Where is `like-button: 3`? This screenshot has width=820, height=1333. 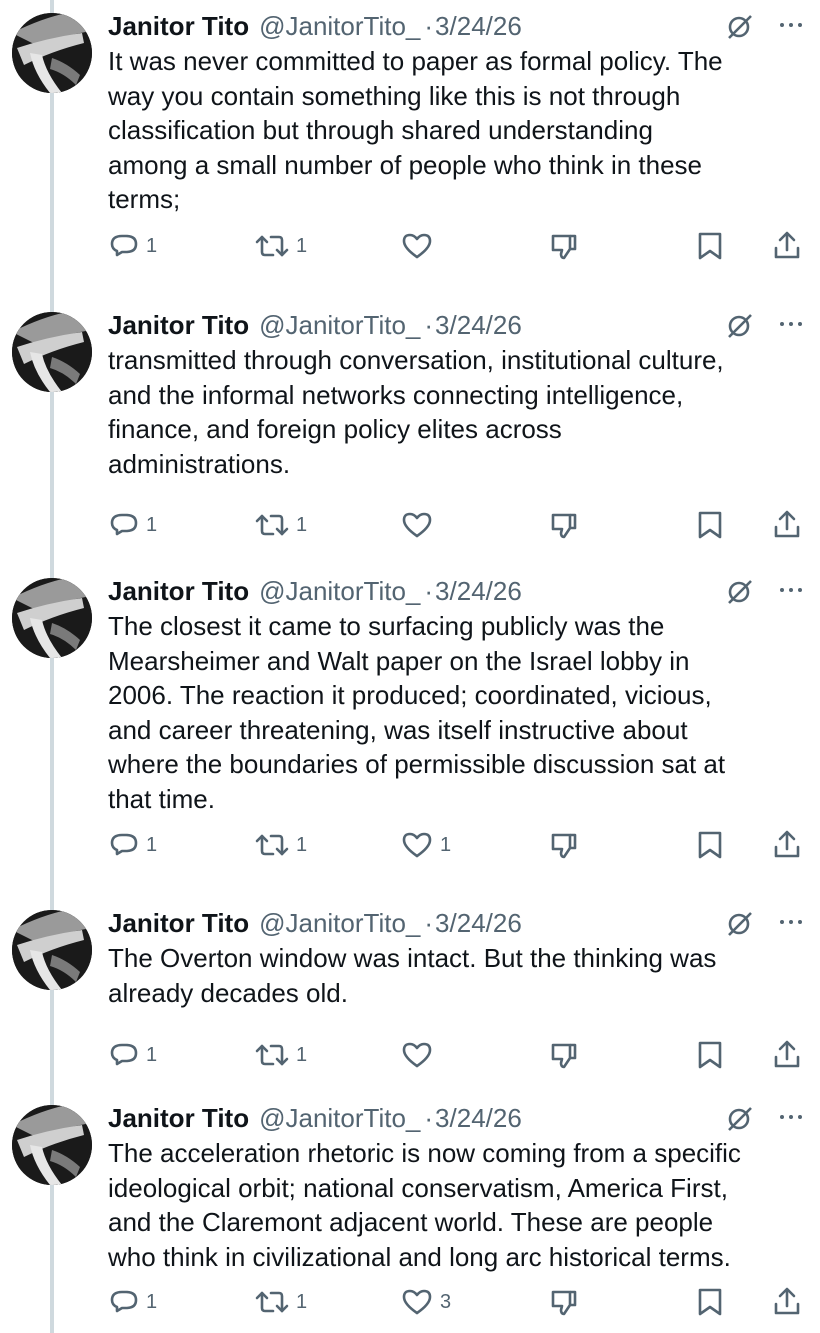
like-button: 3 is located at coordinates (425, 1302).